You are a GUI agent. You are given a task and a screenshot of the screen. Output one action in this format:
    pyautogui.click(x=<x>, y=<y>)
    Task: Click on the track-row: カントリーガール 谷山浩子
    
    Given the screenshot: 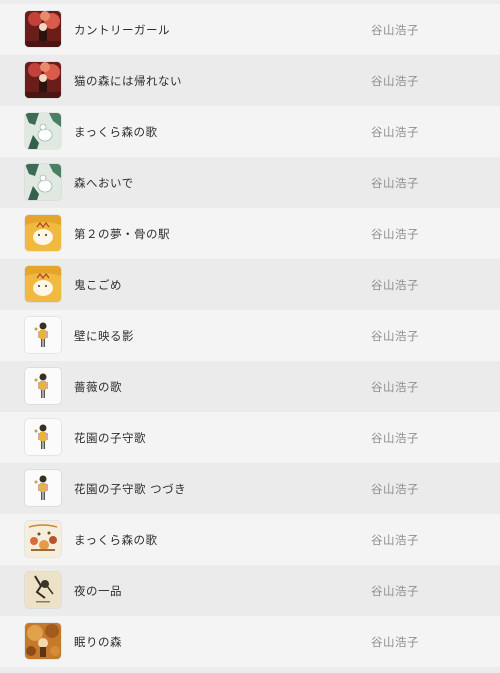 What is the action you would take?
    pyautogui.click(x=250, y=29)
    